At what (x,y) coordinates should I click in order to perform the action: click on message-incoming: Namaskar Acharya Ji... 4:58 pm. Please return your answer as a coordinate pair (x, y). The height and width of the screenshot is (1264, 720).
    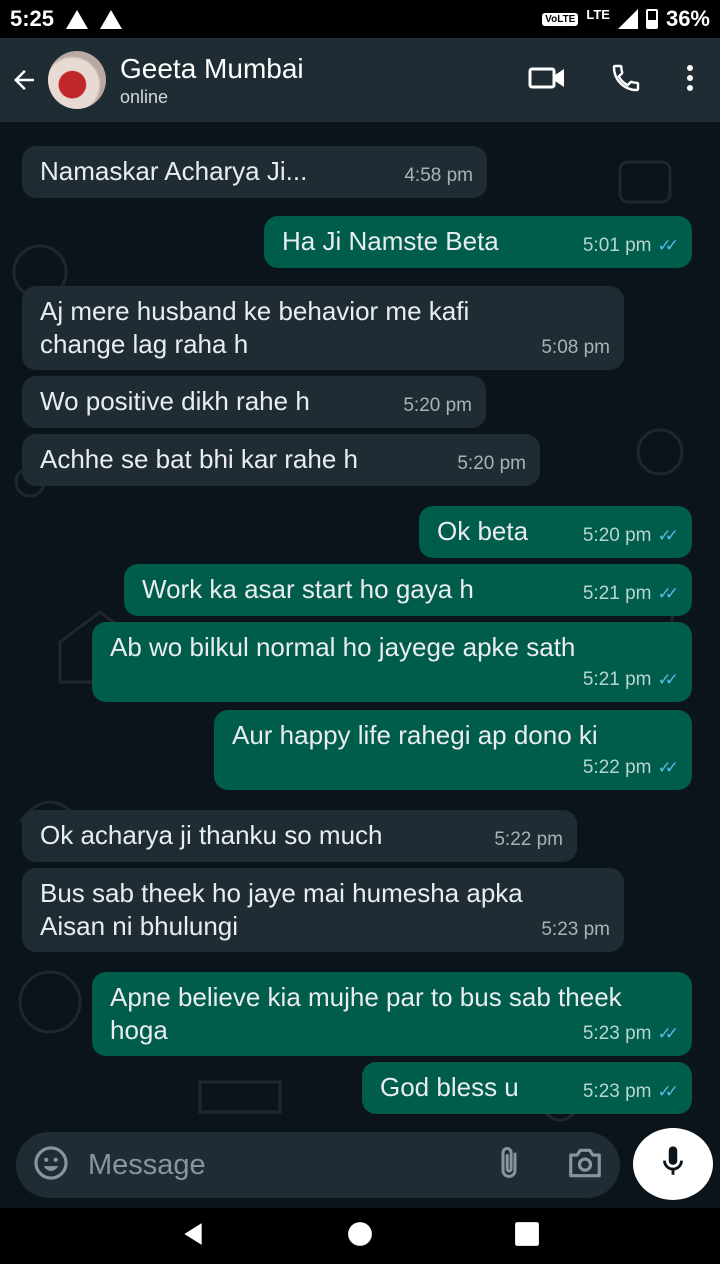
    Looking at the image, I should click on (254, 172).